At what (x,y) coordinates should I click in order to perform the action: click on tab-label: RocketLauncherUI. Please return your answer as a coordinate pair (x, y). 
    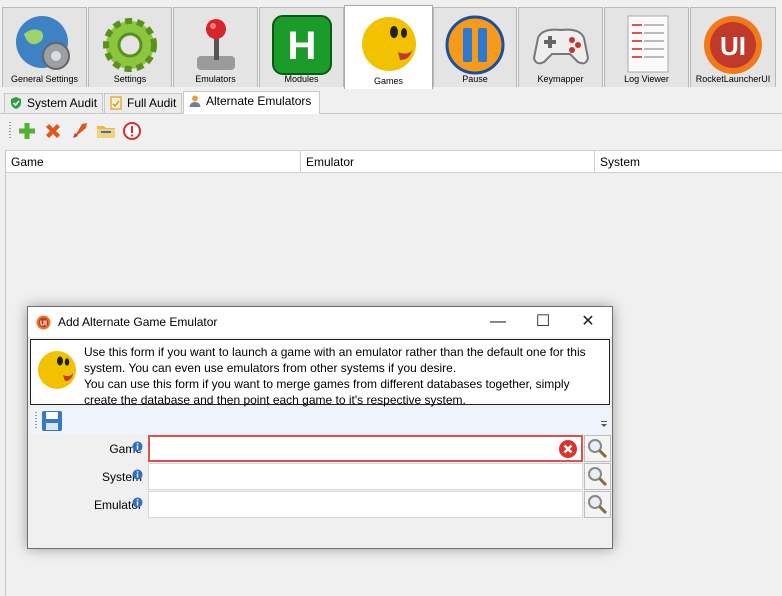
    Looking at the image, I should click on (733, 79).